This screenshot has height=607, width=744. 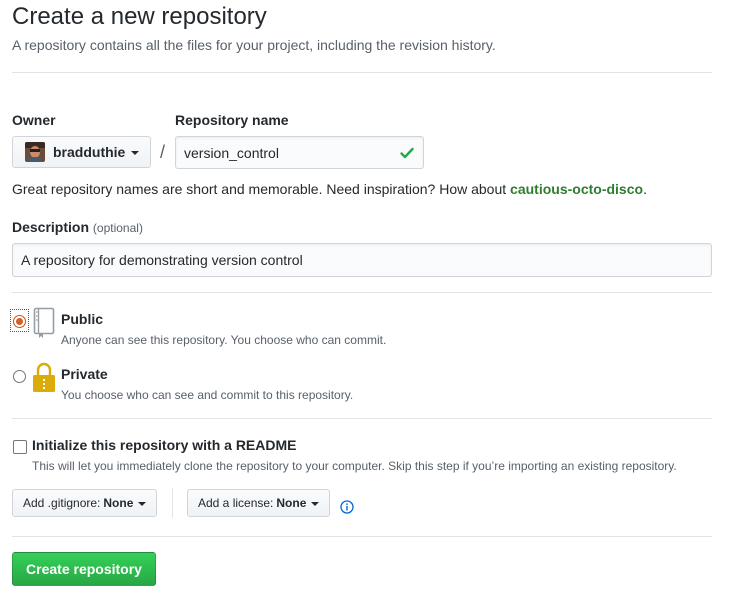 I want to click on info-icon, so click(x=347, y=507).